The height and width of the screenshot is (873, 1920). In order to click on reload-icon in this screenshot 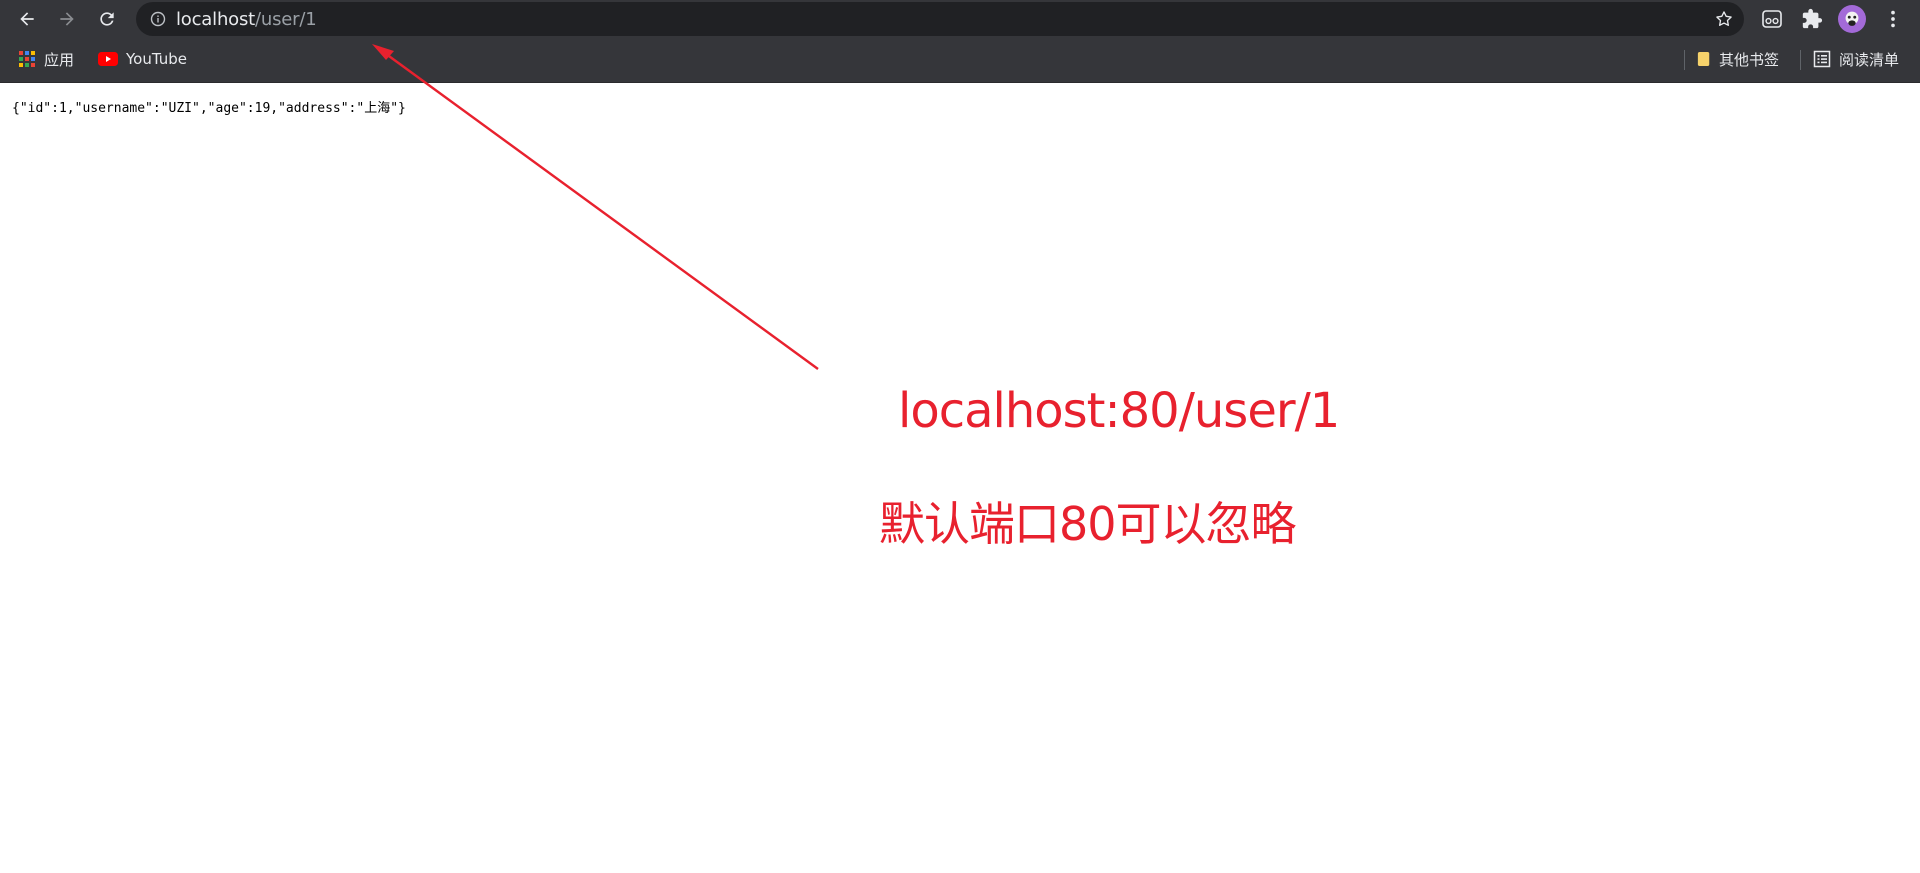, I will do `click(107, 19)`.